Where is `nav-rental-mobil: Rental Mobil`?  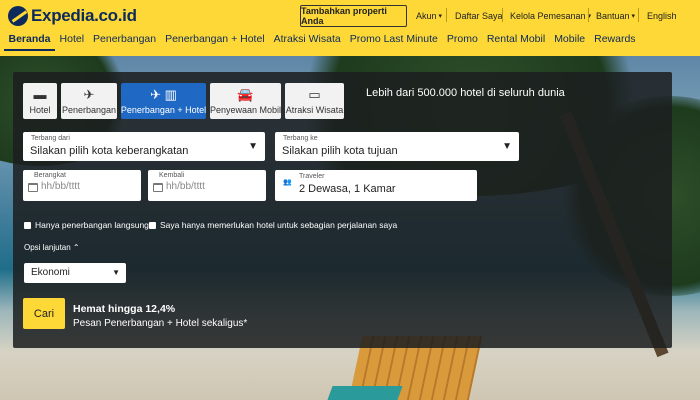 nav-rental-mobil: Rental Mobil is located at coordinates (515, 41).